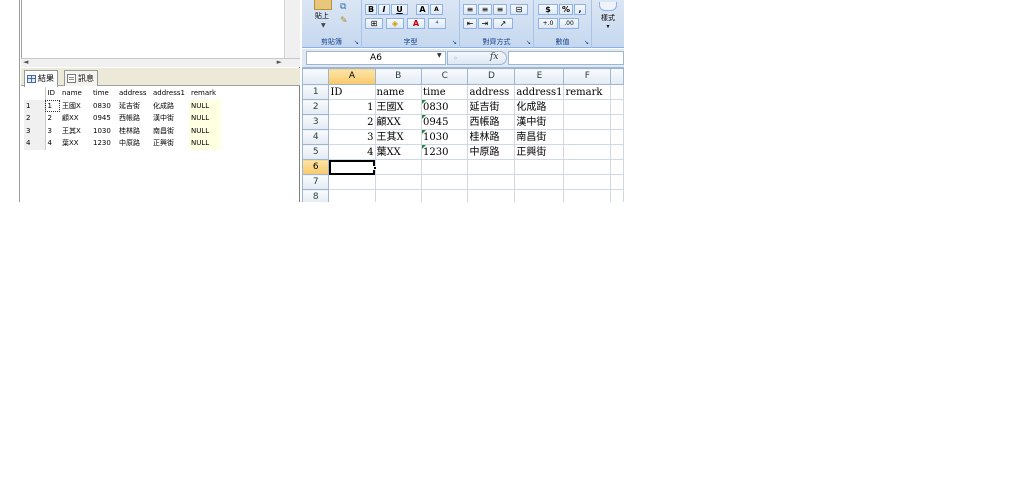  I want to click on chevron-down-icon: ▼, so click(439, 55).